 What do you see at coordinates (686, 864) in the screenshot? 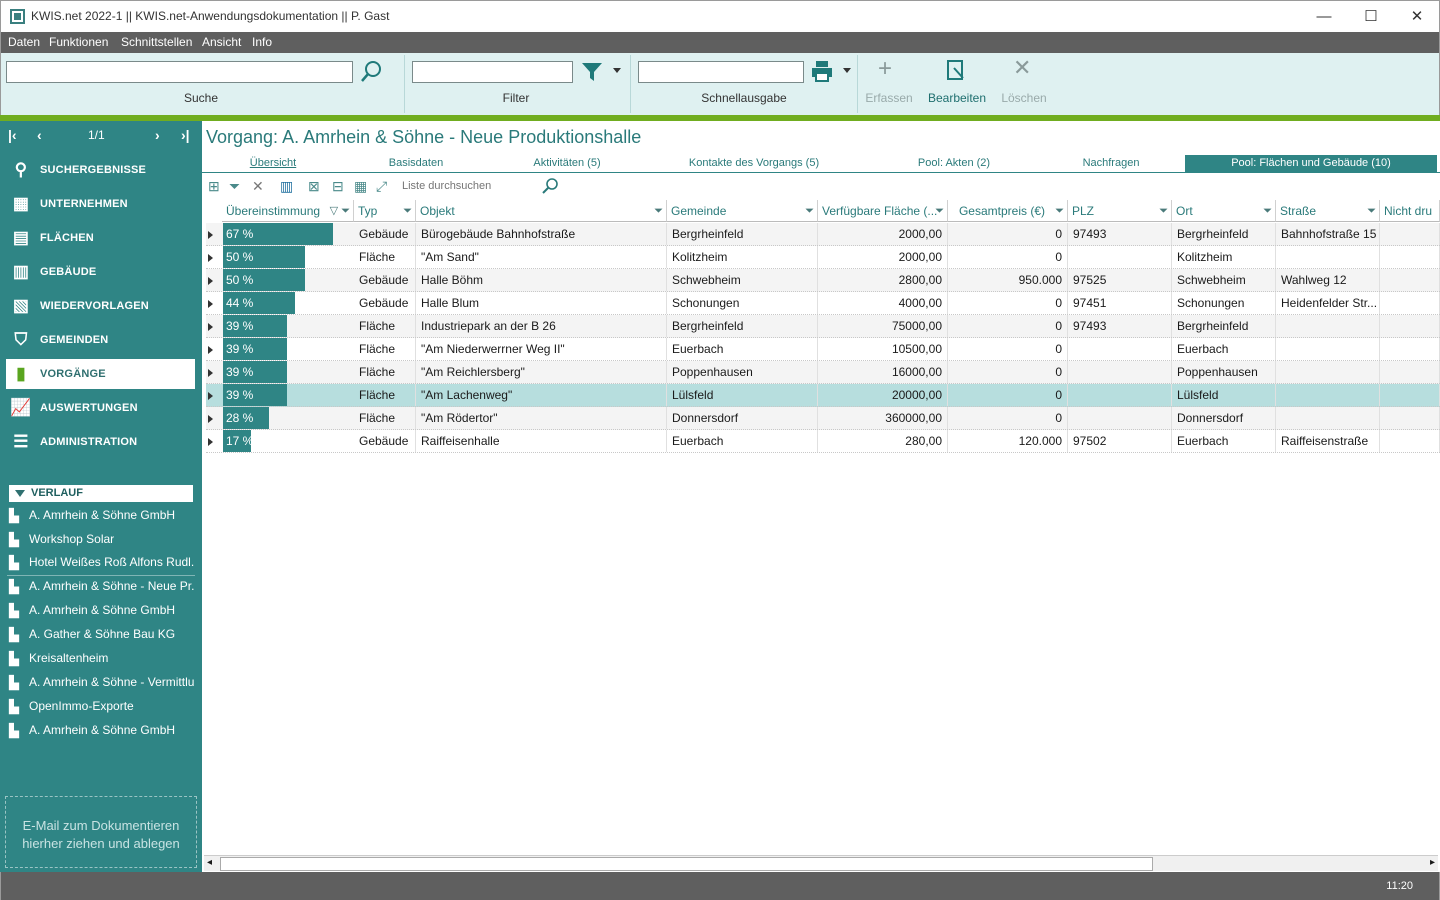
I see `scroll-thumb` at bounding box center [686, 864].